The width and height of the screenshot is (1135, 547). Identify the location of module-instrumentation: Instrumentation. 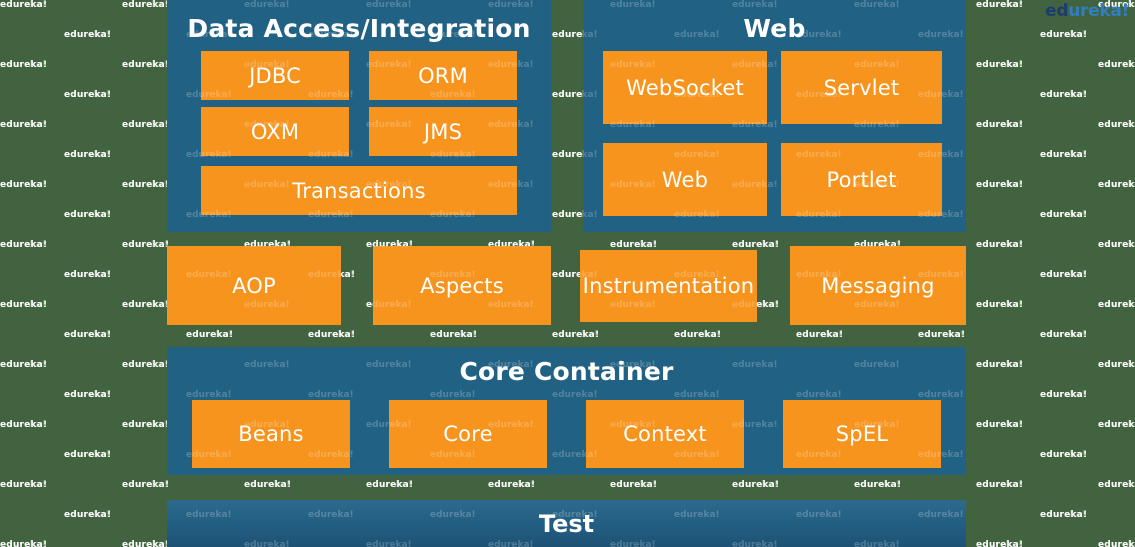
(668, 286).